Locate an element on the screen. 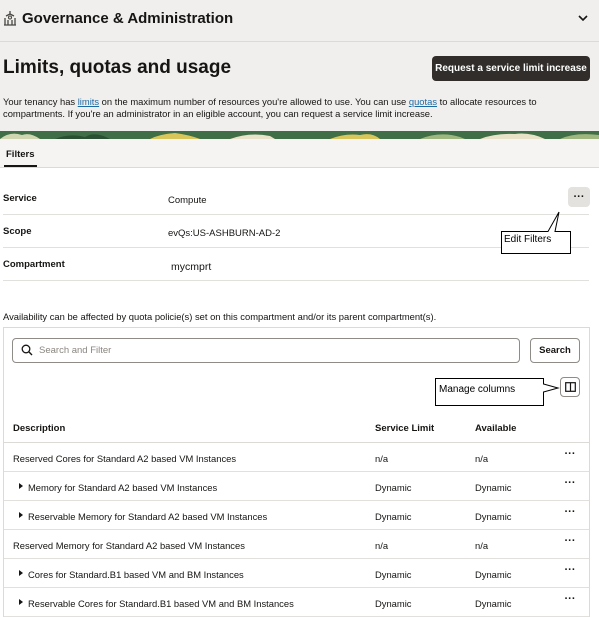  governance-icon is located at coordinates (10, 18).